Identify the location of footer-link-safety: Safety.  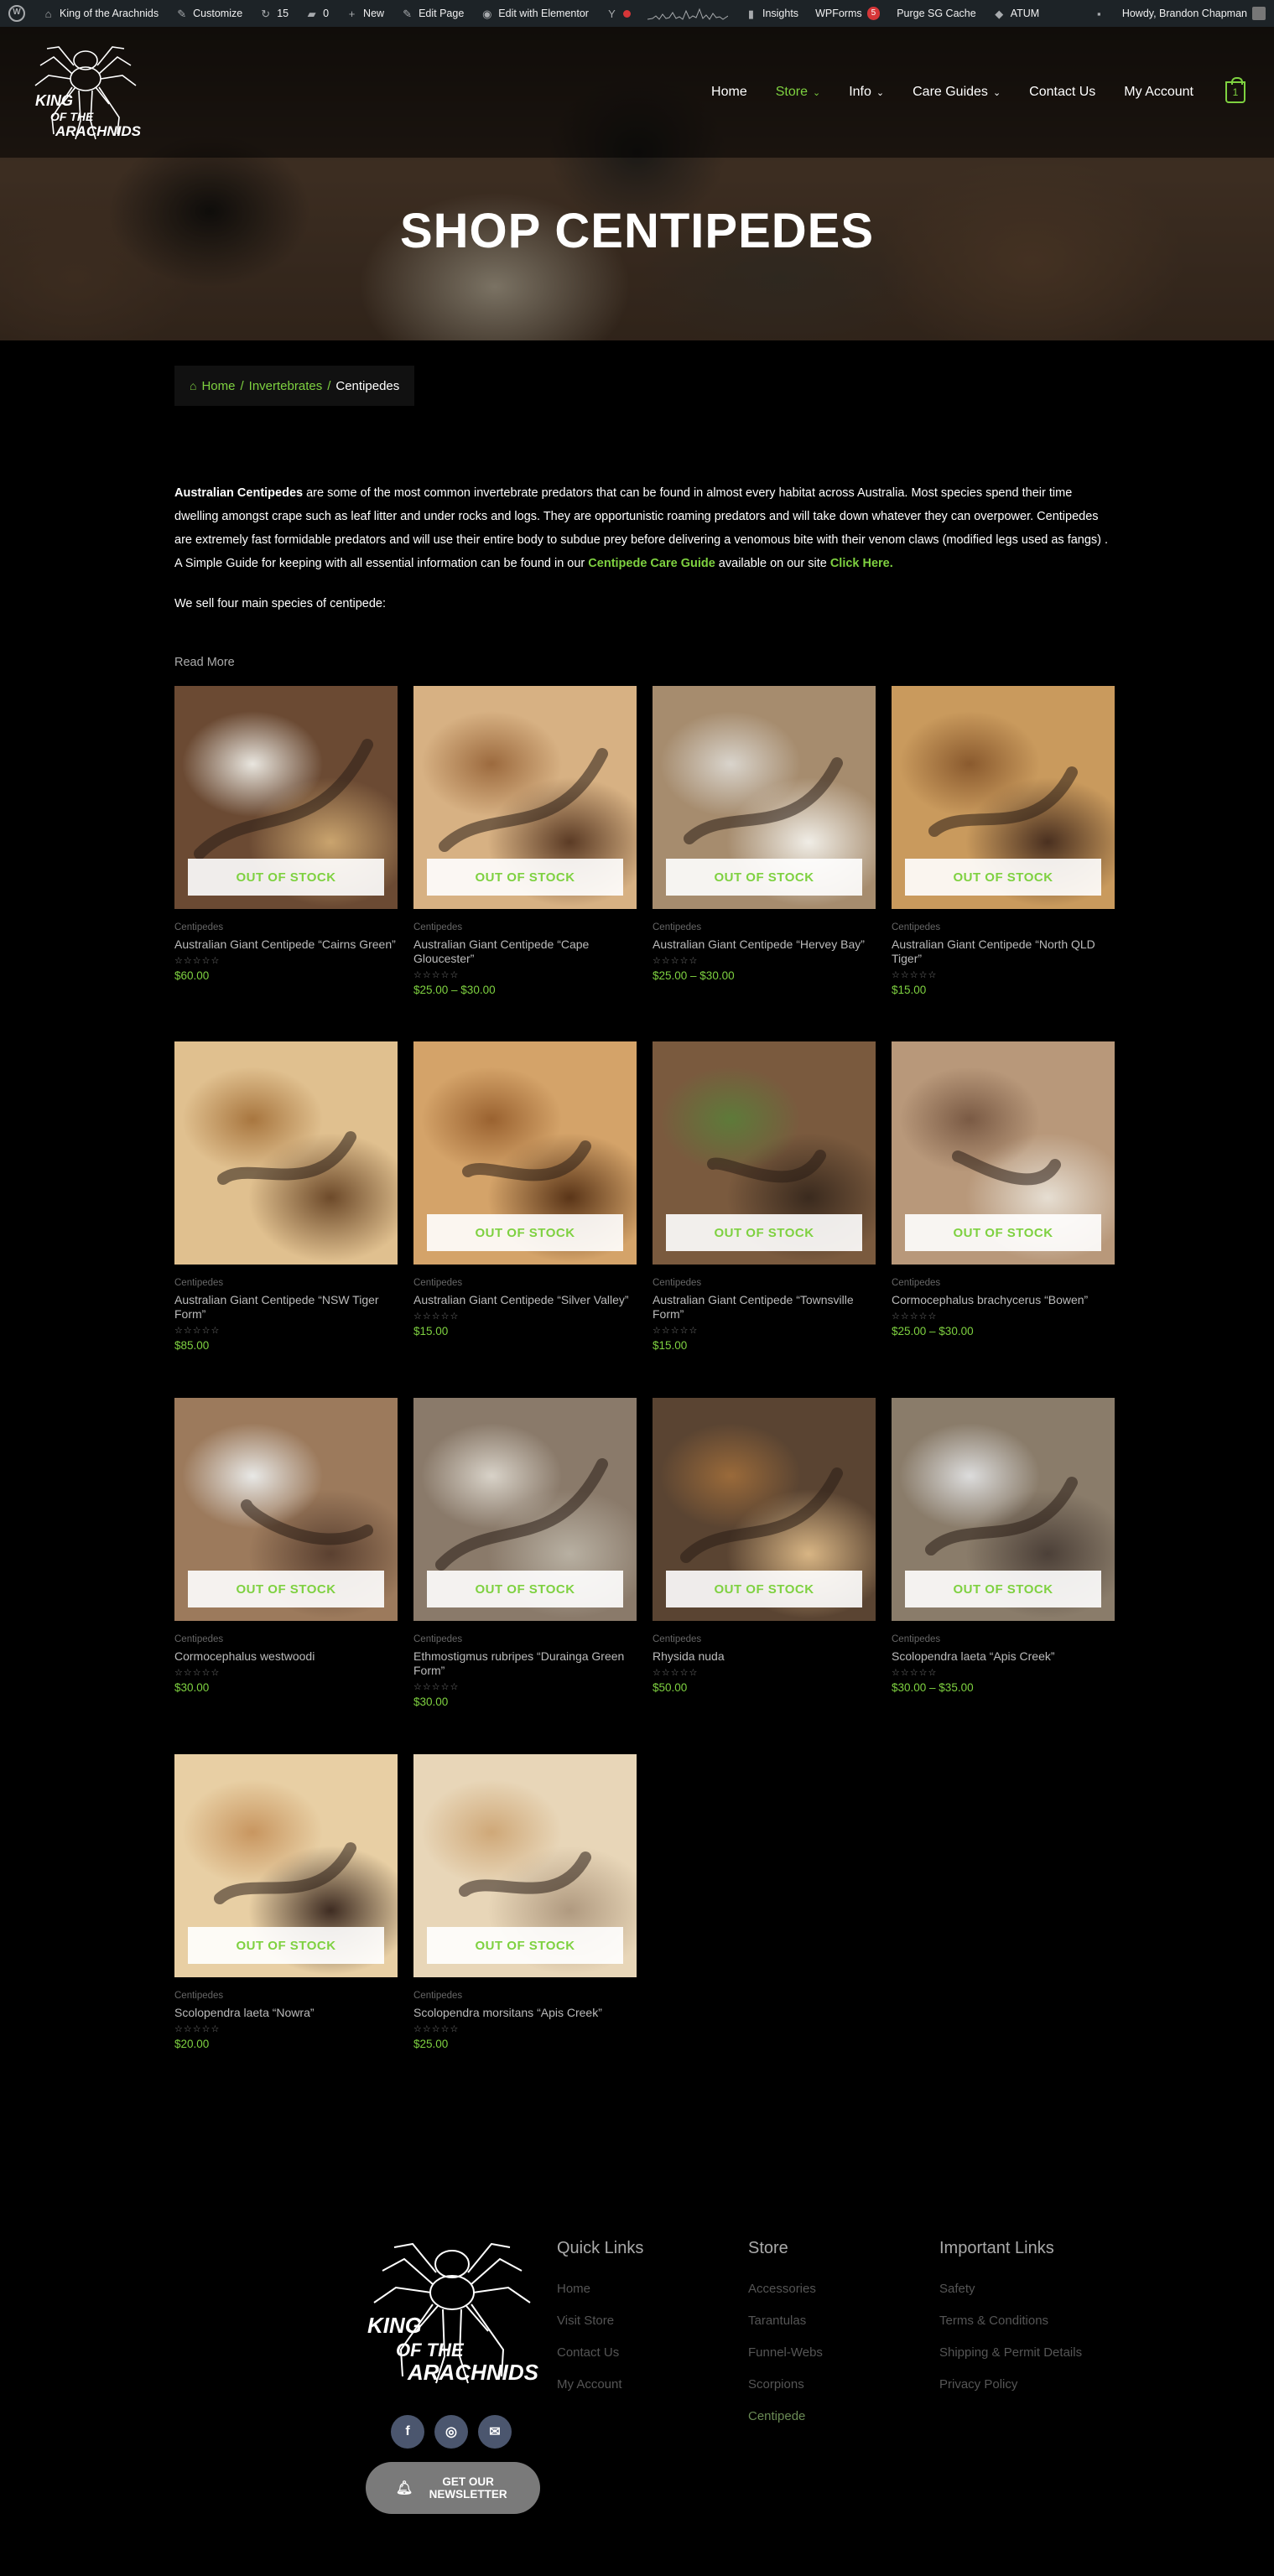
(1031, 2289).